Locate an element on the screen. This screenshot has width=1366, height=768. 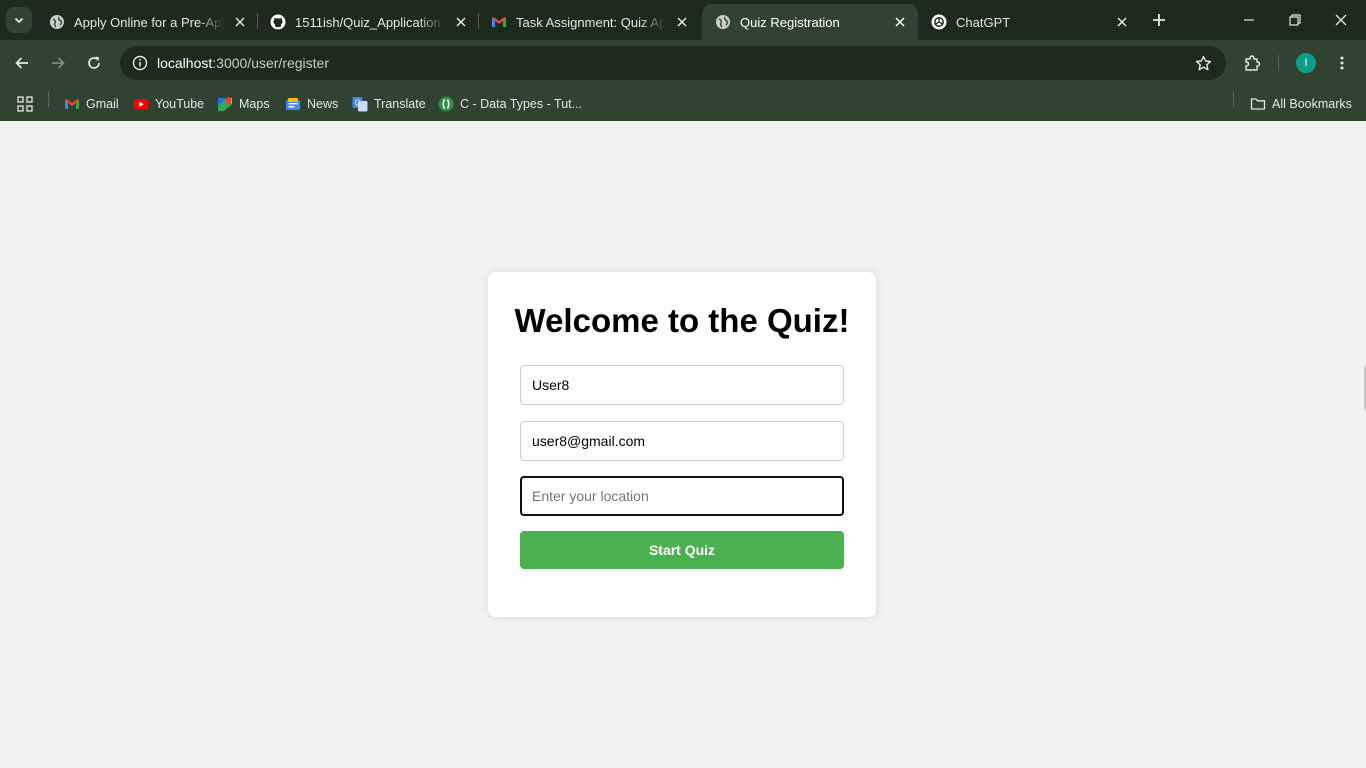
bookmark-maps: Maps is located at coordinates (243, 104).